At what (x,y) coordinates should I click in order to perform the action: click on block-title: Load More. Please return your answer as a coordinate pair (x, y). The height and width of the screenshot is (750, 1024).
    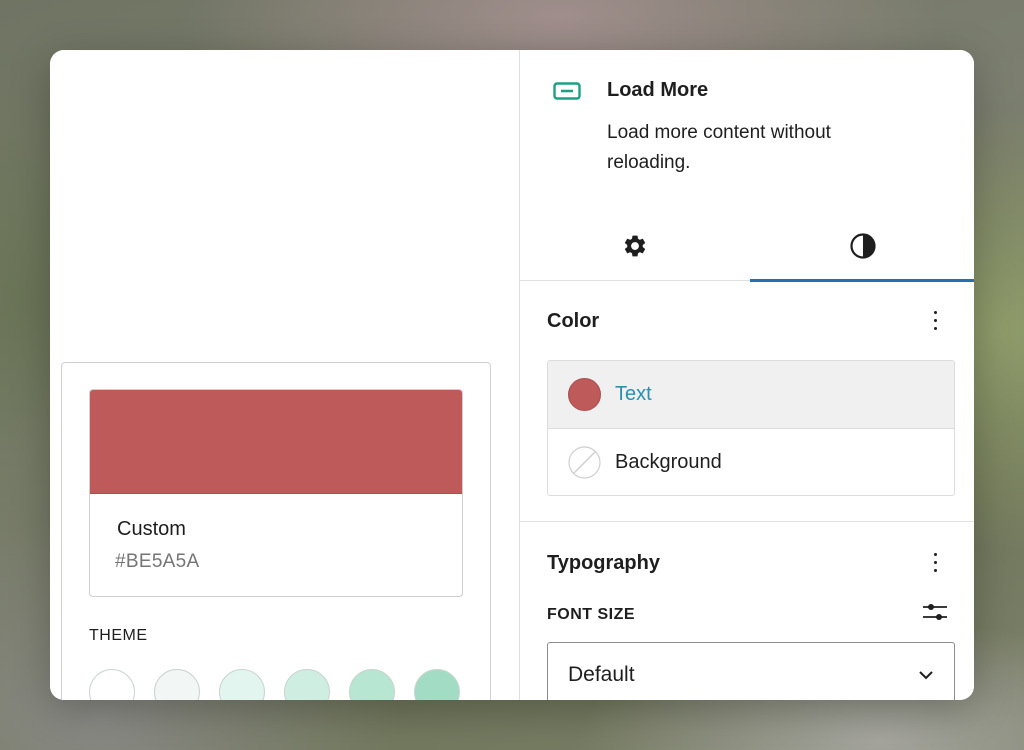
    Looking at the image, I should click on (658, 90).